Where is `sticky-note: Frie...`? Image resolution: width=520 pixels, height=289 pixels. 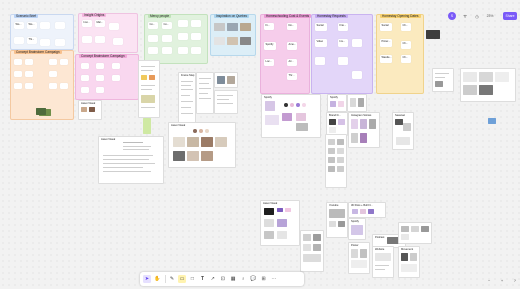
sticky-note: Frie... is located at coordinates (343, 27).